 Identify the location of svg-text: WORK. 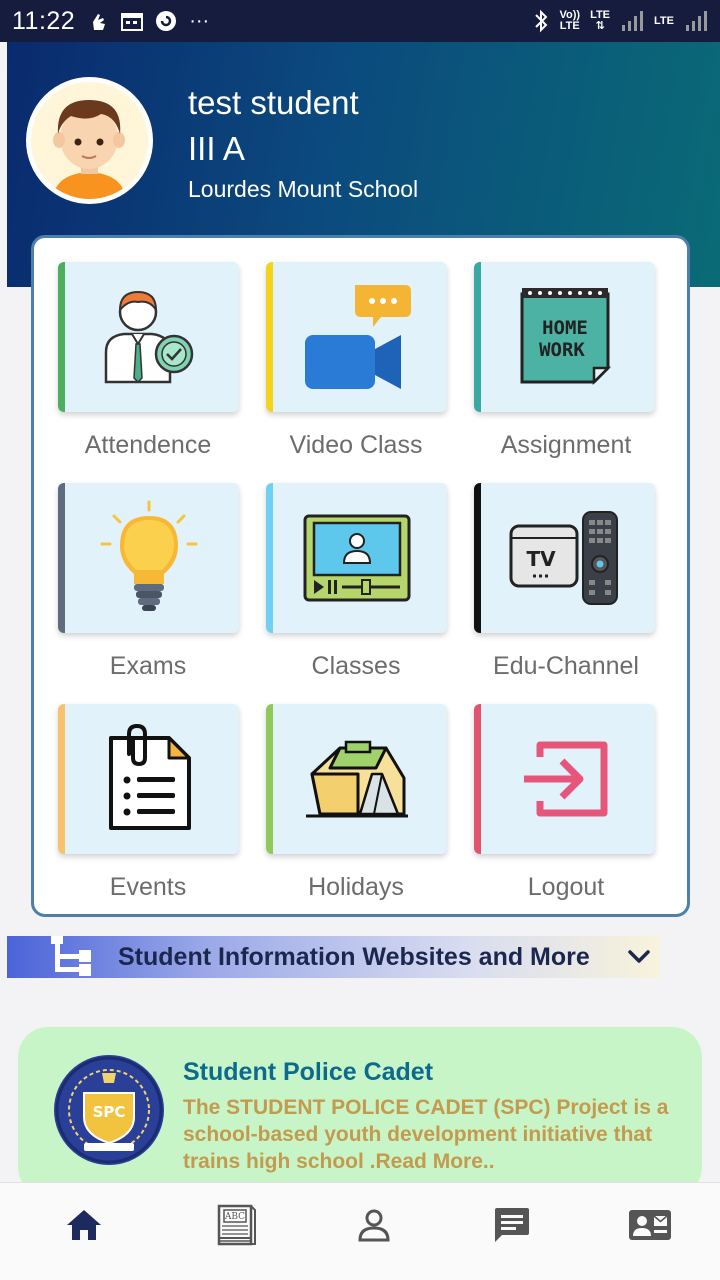
(562, 350).